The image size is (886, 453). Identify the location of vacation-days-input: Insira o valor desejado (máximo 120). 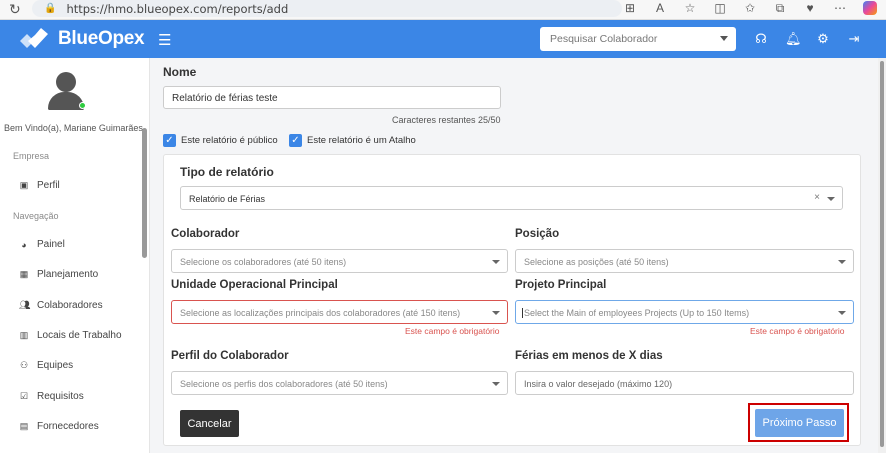
(684, 383).